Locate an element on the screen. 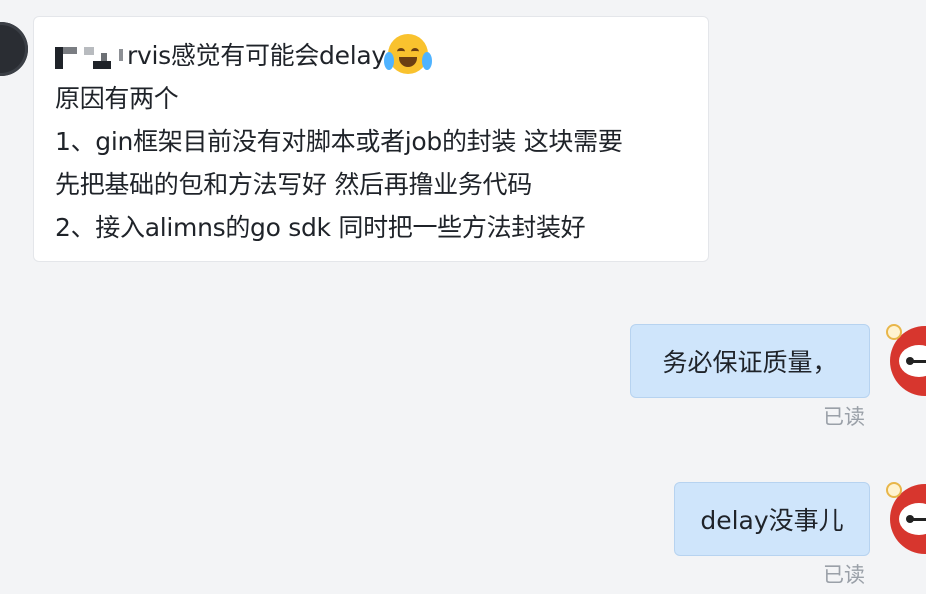 The height and width of the screenshot is (594, 926). message-text: delay没事儿 is located at coordinates (772, 520).